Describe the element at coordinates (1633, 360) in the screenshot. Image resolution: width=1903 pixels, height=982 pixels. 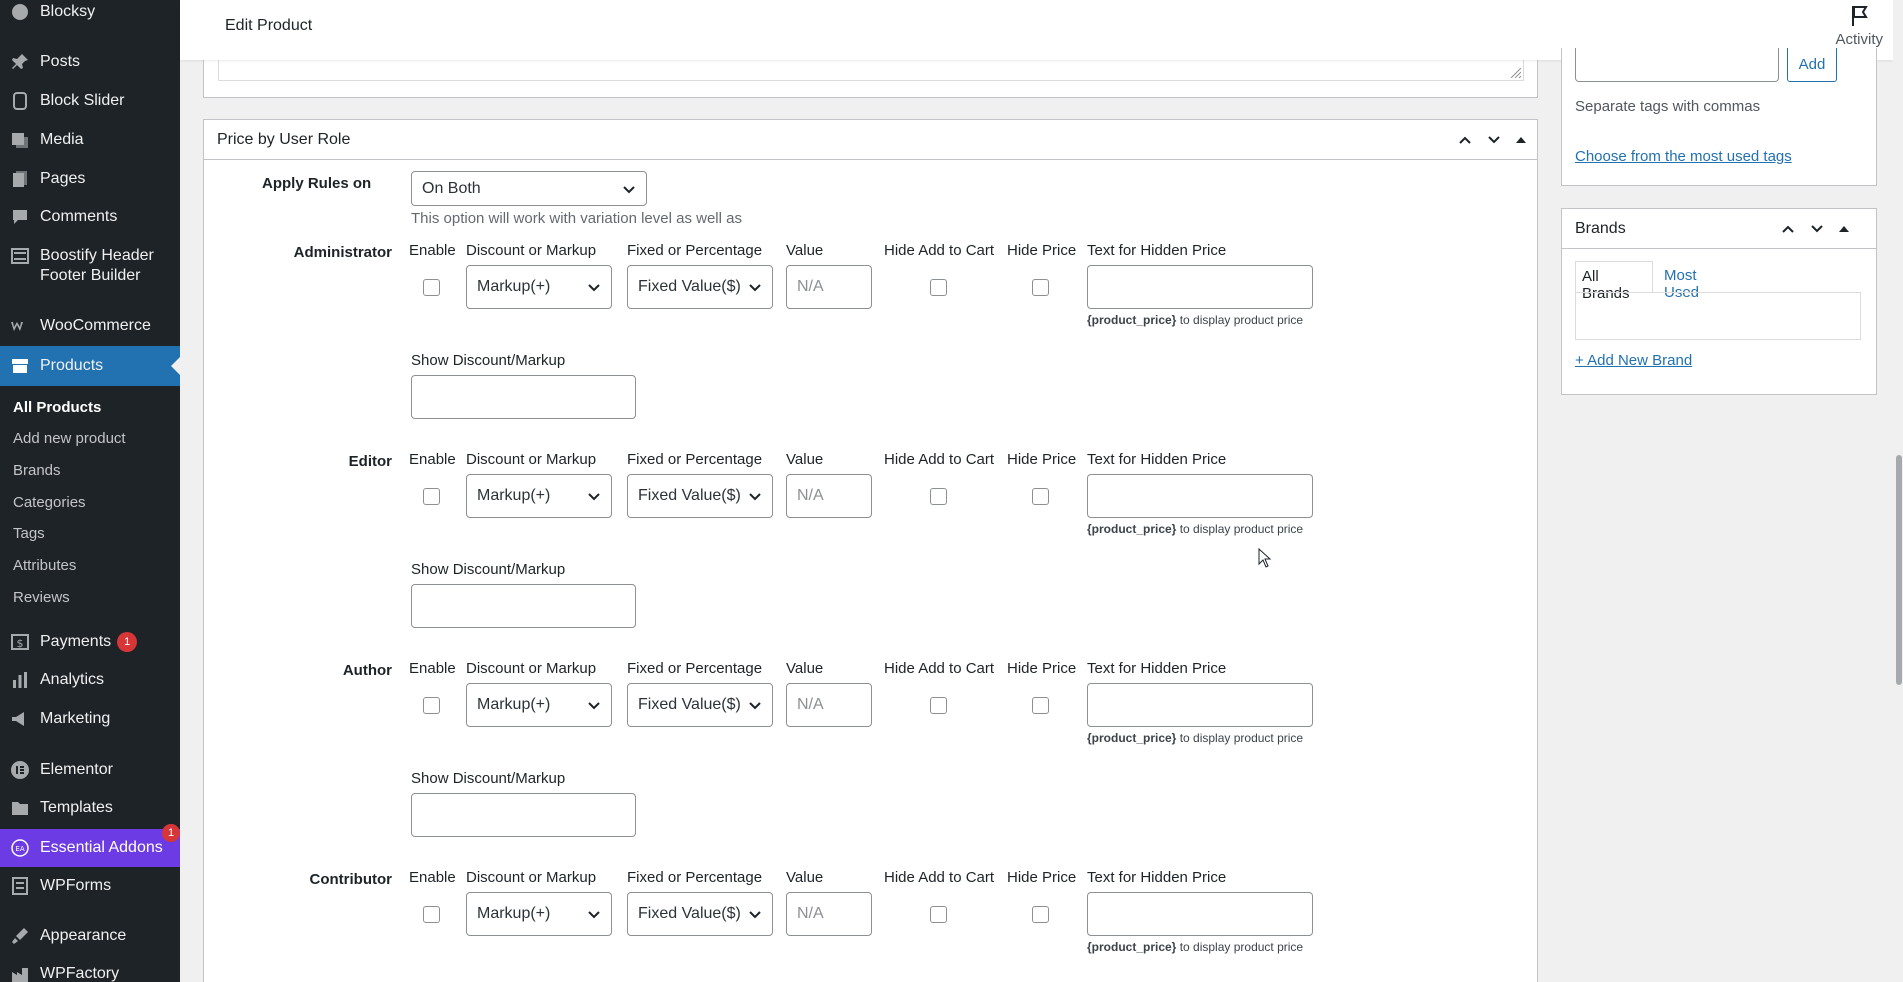
I see `add-new-brand-link: + Add New Brand` at that location.